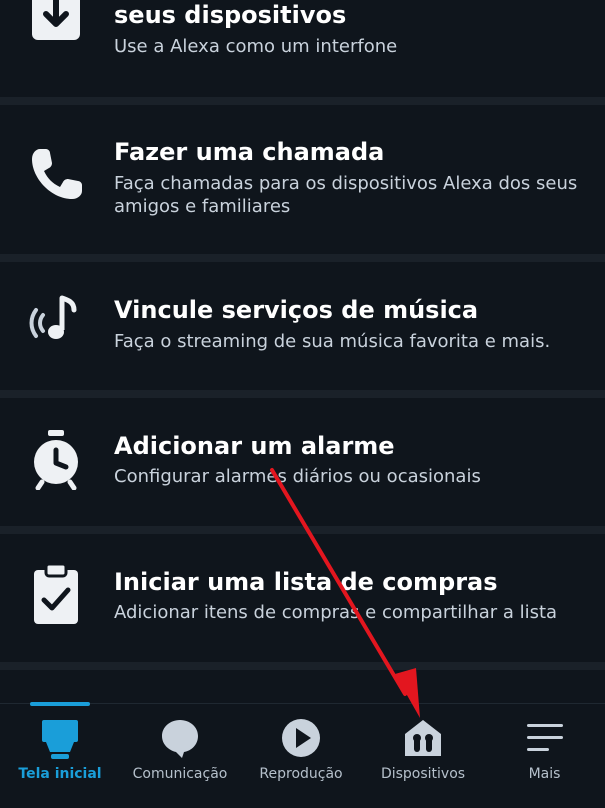 The height and width of the screenshot is (808, 605). Describe the element at coordinates (297, 476) in the screenshot. I see `card-subtitle: Configurar alarmes diários ou ocasionais` at that location.